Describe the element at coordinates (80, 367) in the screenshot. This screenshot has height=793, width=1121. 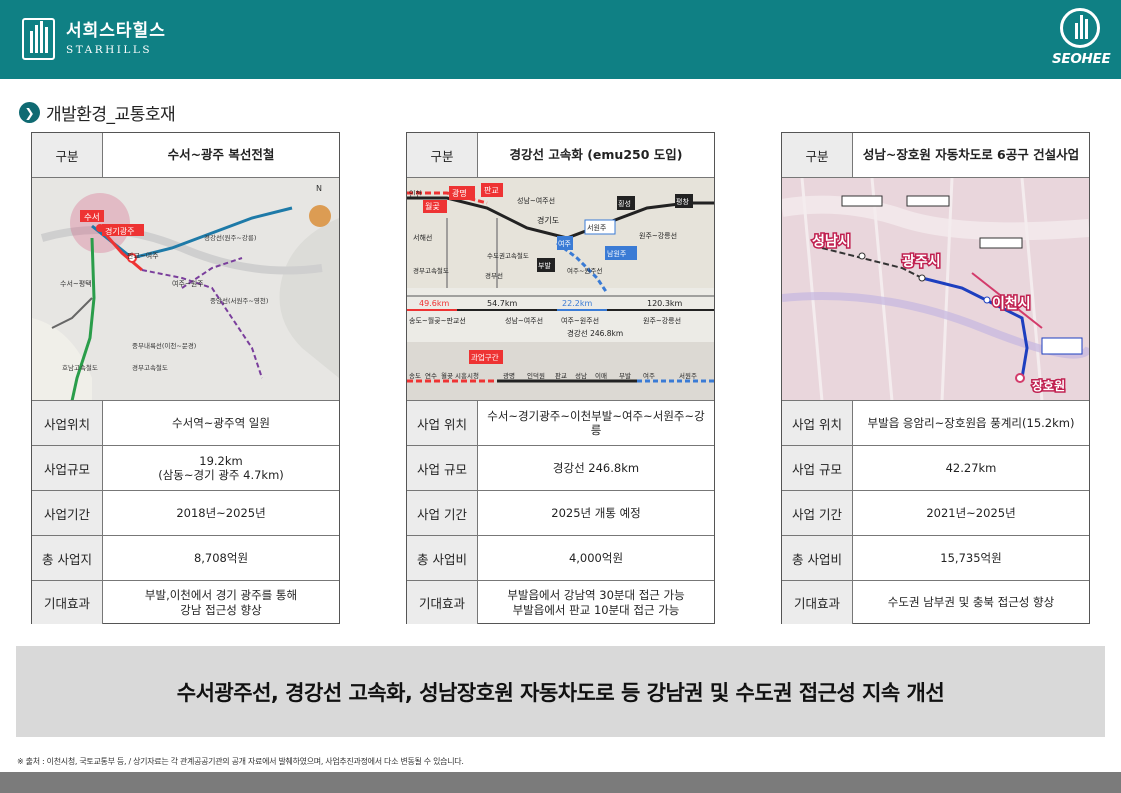
I see `map-label-honam-hsr: 호남고속철도` at that location.